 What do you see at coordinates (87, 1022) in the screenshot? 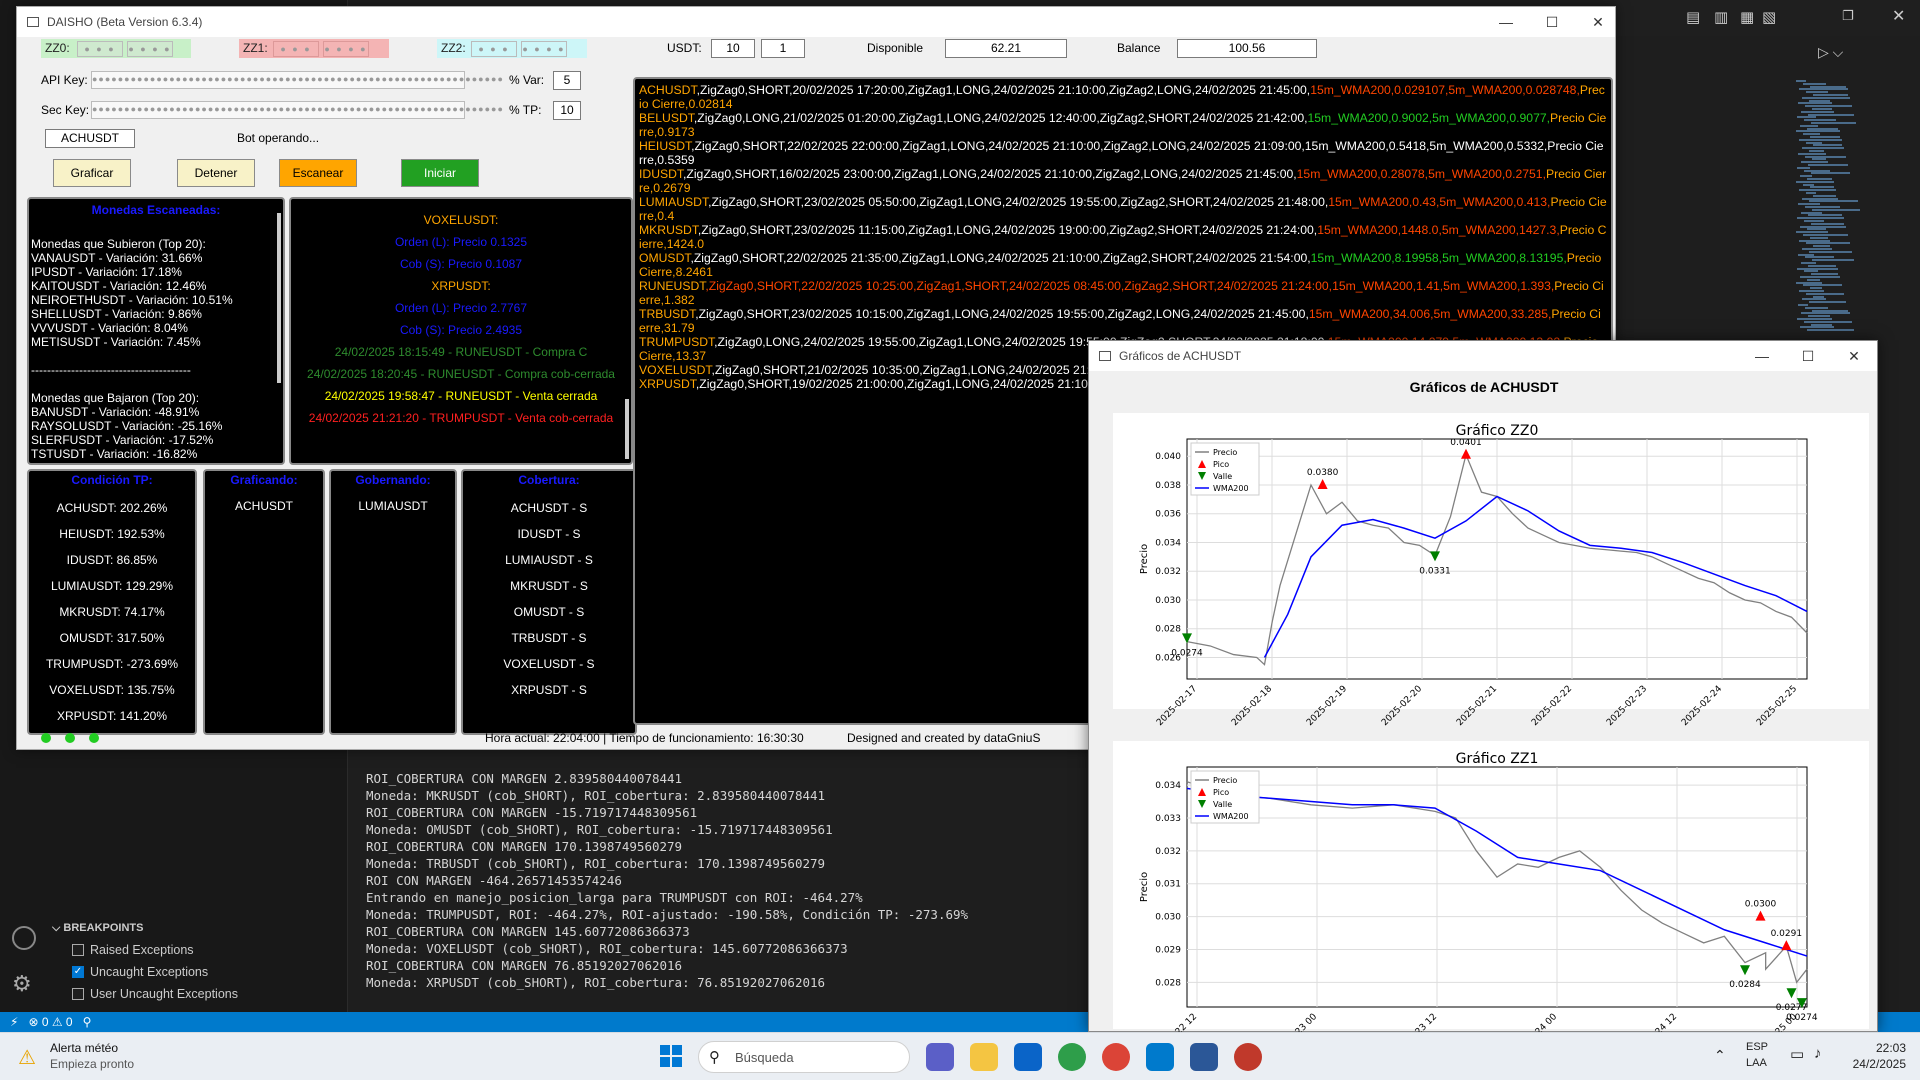
I see `debug-icon: ⚲` at bounding box center [87, 1022].